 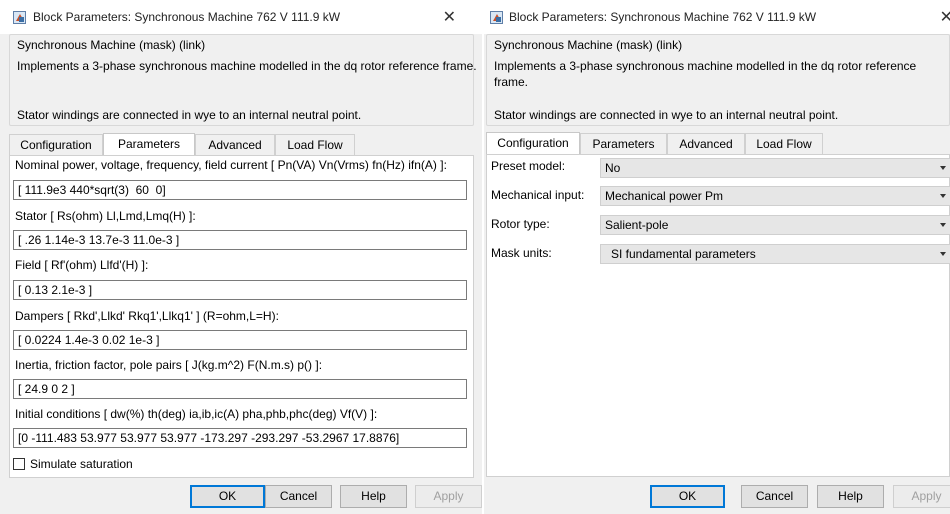 What do you see at coordinates (240, 240) in the screenshot?
I see `stator-input` at bounding box center [240, 240].